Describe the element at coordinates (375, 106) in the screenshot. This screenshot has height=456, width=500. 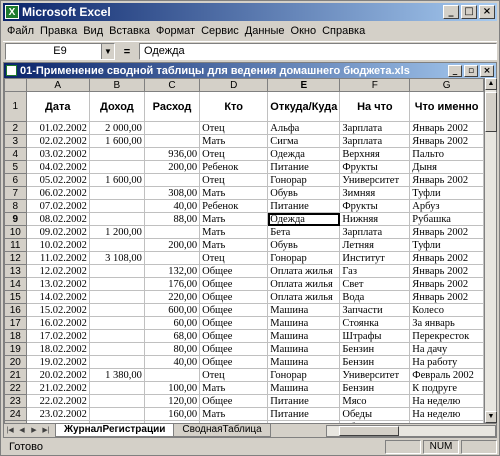
I see `header-cell: На что` at that location.